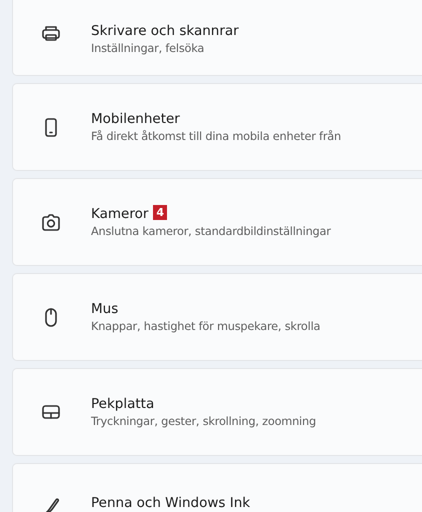 This screenshot has width=422, height=512. Describe the element at coordinates (160, 212) in the screenshot. I see `count-badge: 4` at that location.